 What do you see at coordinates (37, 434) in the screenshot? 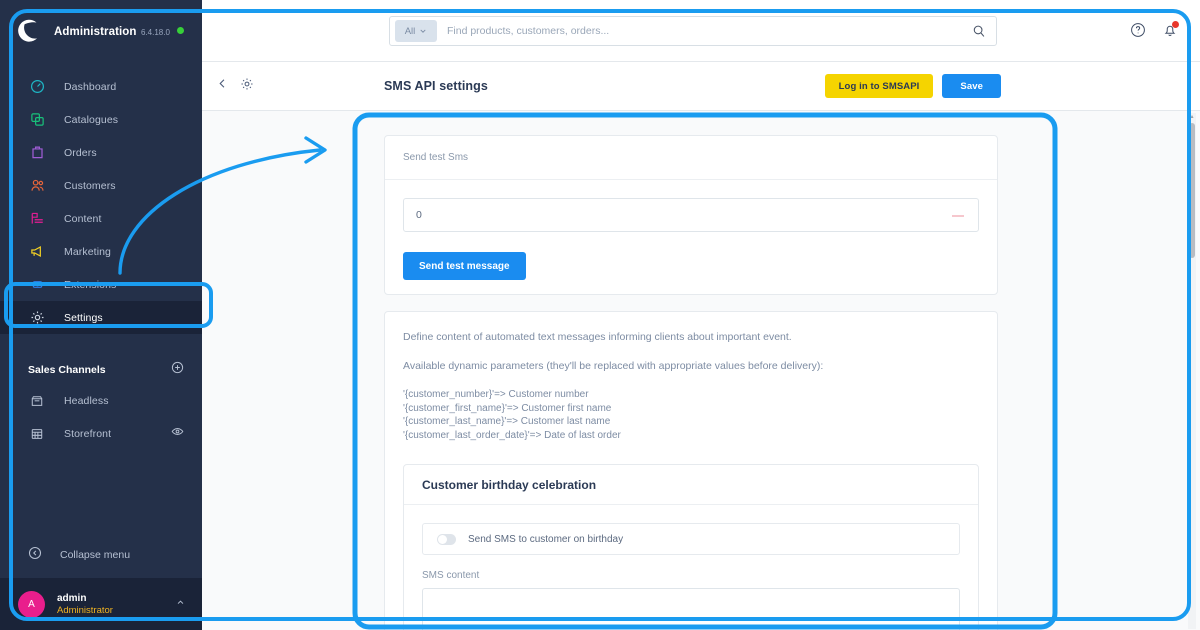
I see `storefront-icon` at bounding box center [37, 434].